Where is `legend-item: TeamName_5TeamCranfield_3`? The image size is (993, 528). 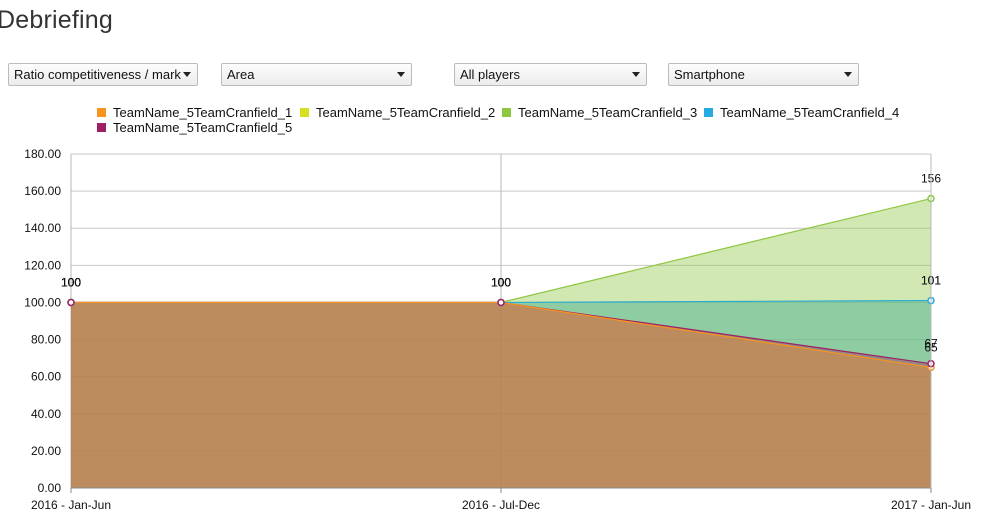 legend-item: TeamName_5TeamCranfield_3 is located at coordinates (599, 112).